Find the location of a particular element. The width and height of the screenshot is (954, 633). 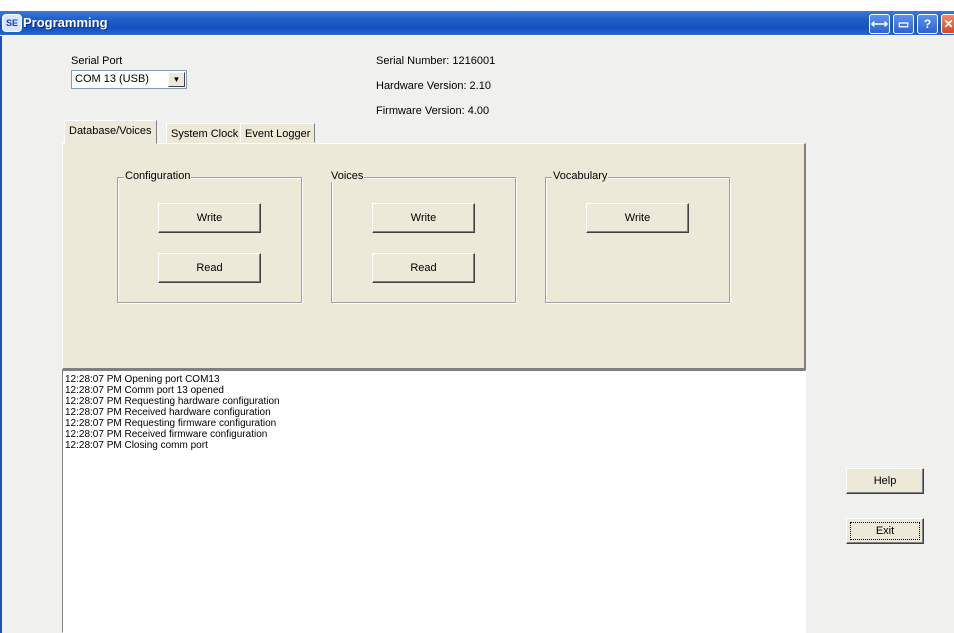

serial-number: Serial Number: 1216001 is located at coordinates (436, 61).